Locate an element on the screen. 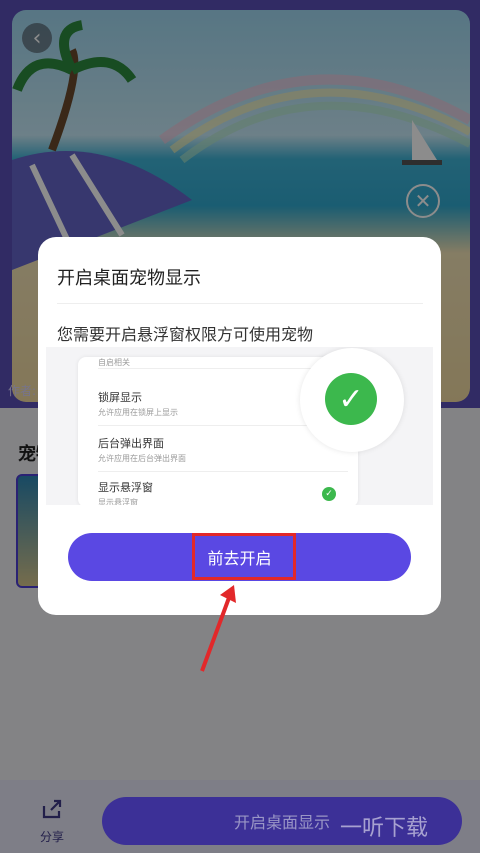  setting-floating-window: 显示悬浮窗 显示悬浮窗 ✓ is located at coordinates (223, 492).